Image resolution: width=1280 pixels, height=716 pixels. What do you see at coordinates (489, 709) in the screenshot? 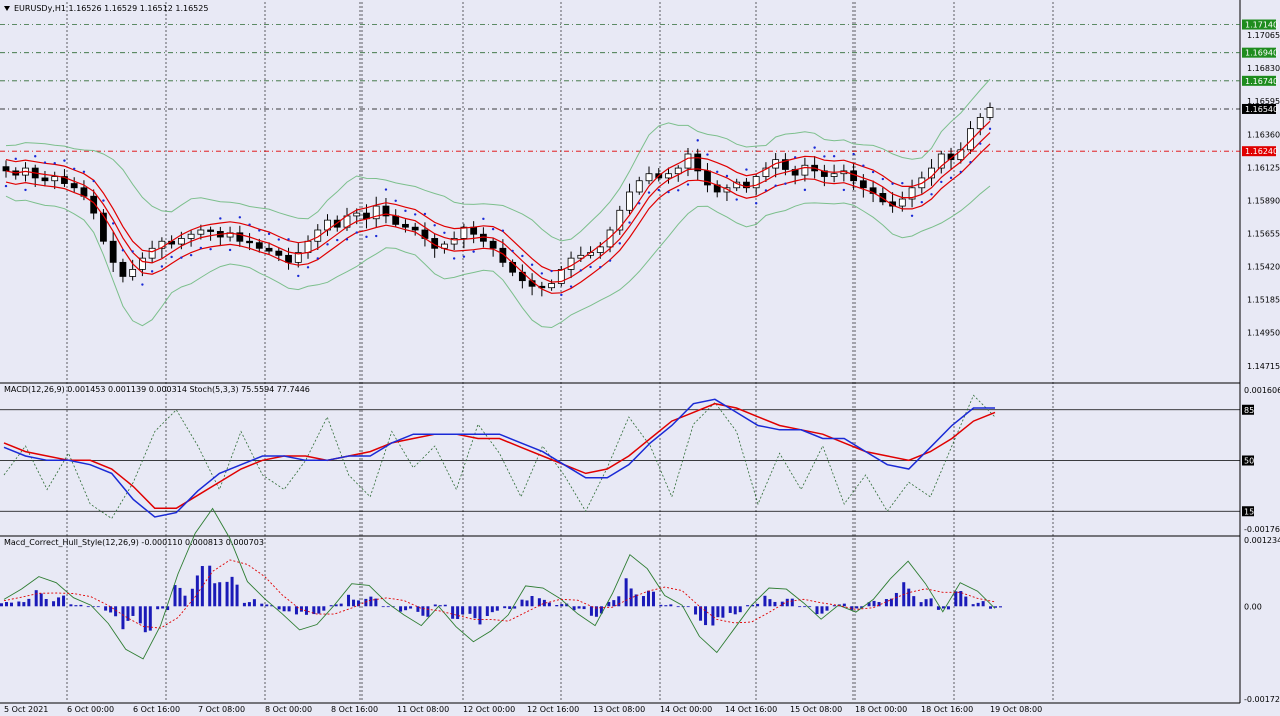
I see `time-tick-label: 12 Oct 00:00` at bounding box center [489, 709].